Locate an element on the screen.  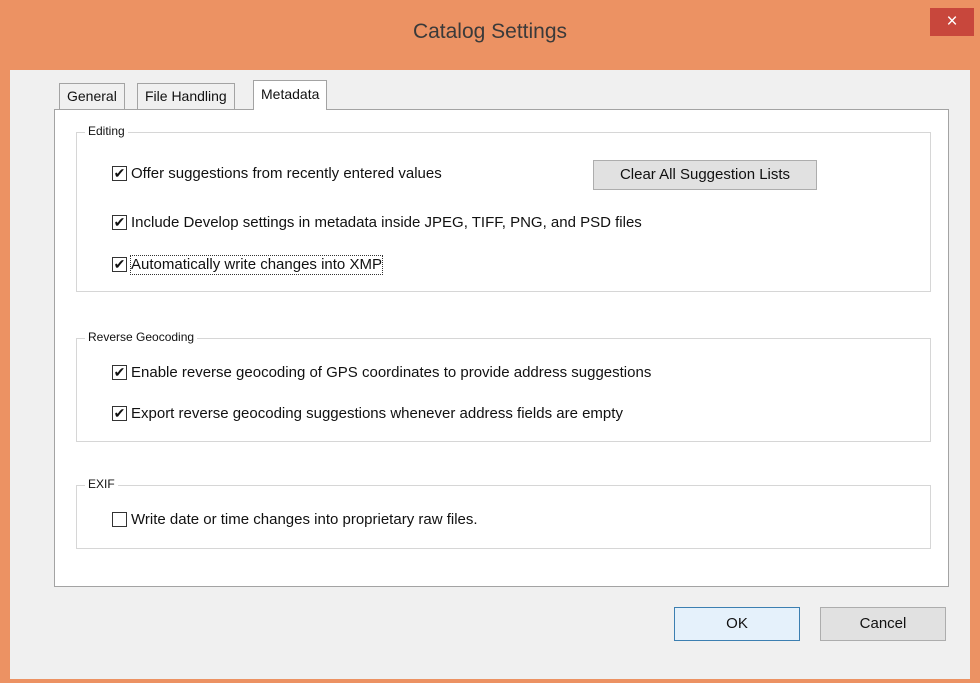
offer-suggestions-checkbox: ✔ is located at coordinates (119, 173).